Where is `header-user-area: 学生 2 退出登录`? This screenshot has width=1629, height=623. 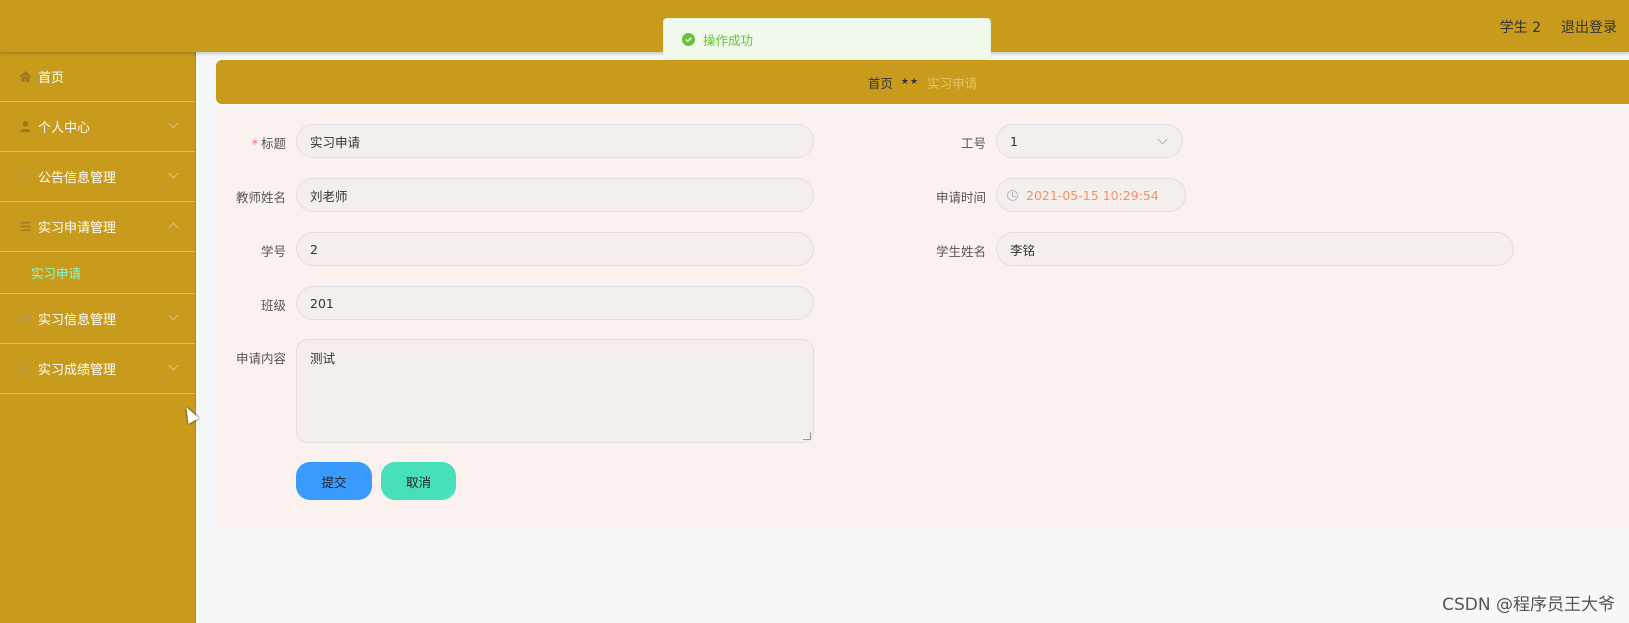
header-user-area: 学生 2 退出登录 is located at coordinates (1558, 27).